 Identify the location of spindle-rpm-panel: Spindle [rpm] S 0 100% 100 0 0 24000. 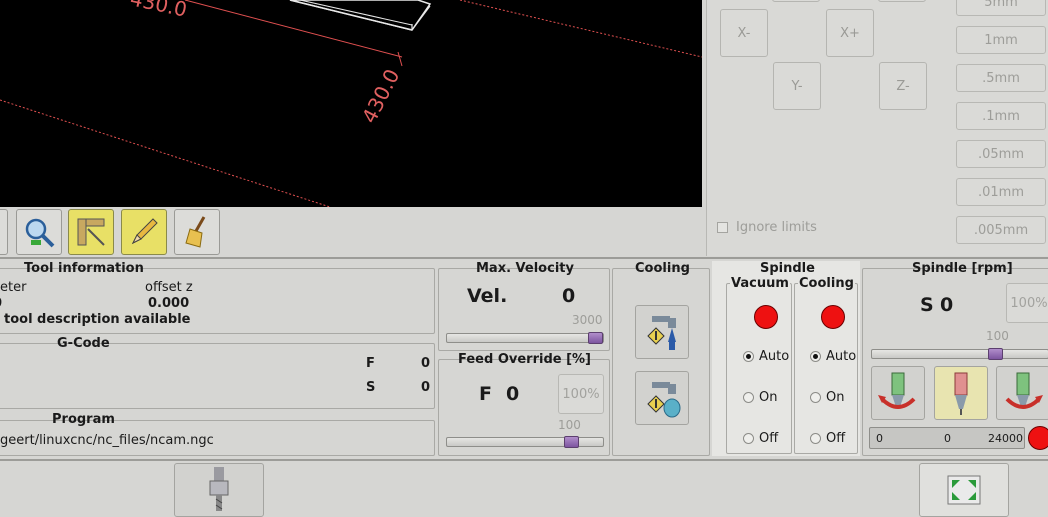
(955, 358).